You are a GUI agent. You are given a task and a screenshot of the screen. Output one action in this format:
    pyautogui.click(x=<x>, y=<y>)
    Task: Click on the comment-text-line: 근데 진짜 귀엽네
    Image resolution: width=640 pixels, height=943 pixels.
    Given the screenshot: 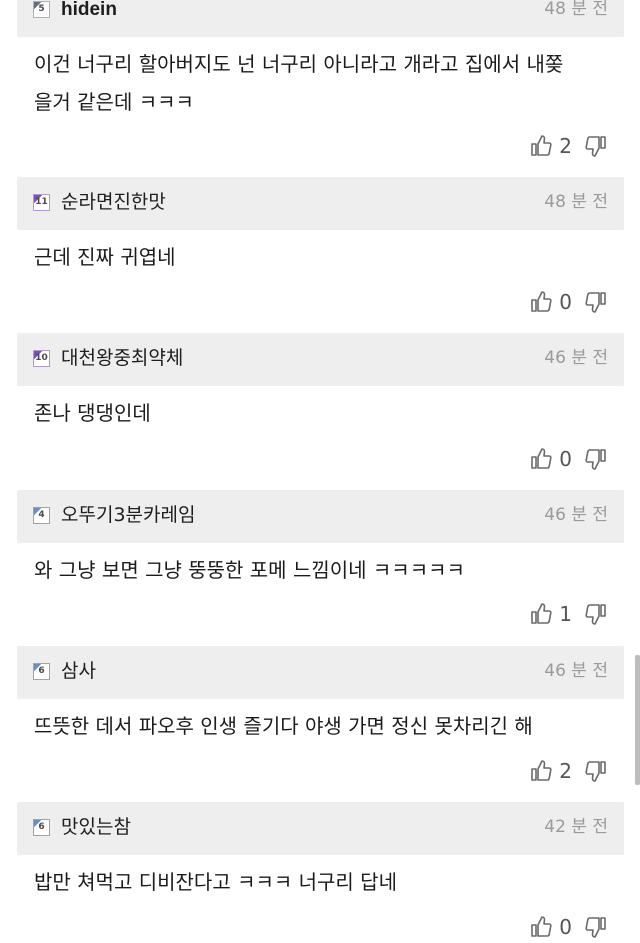 What is the action you would take?
    pyautogui.click(x=105, y=257)
    